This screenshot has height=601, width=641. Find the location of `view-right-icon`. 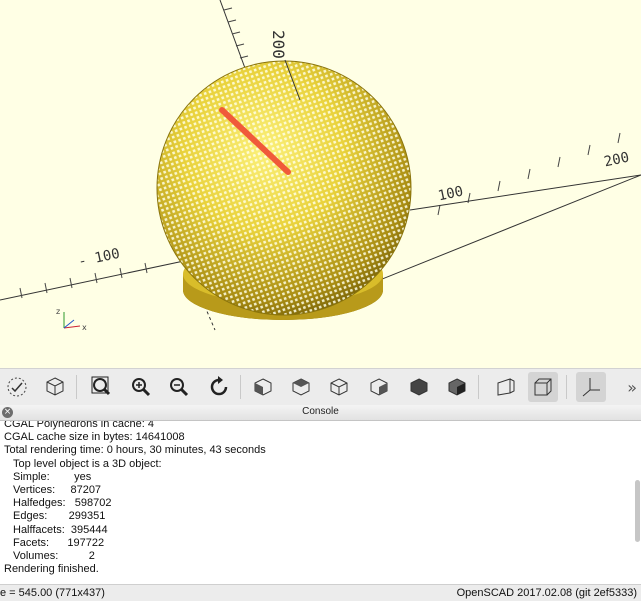

view-right-icon is located at coordinates (263, 387).